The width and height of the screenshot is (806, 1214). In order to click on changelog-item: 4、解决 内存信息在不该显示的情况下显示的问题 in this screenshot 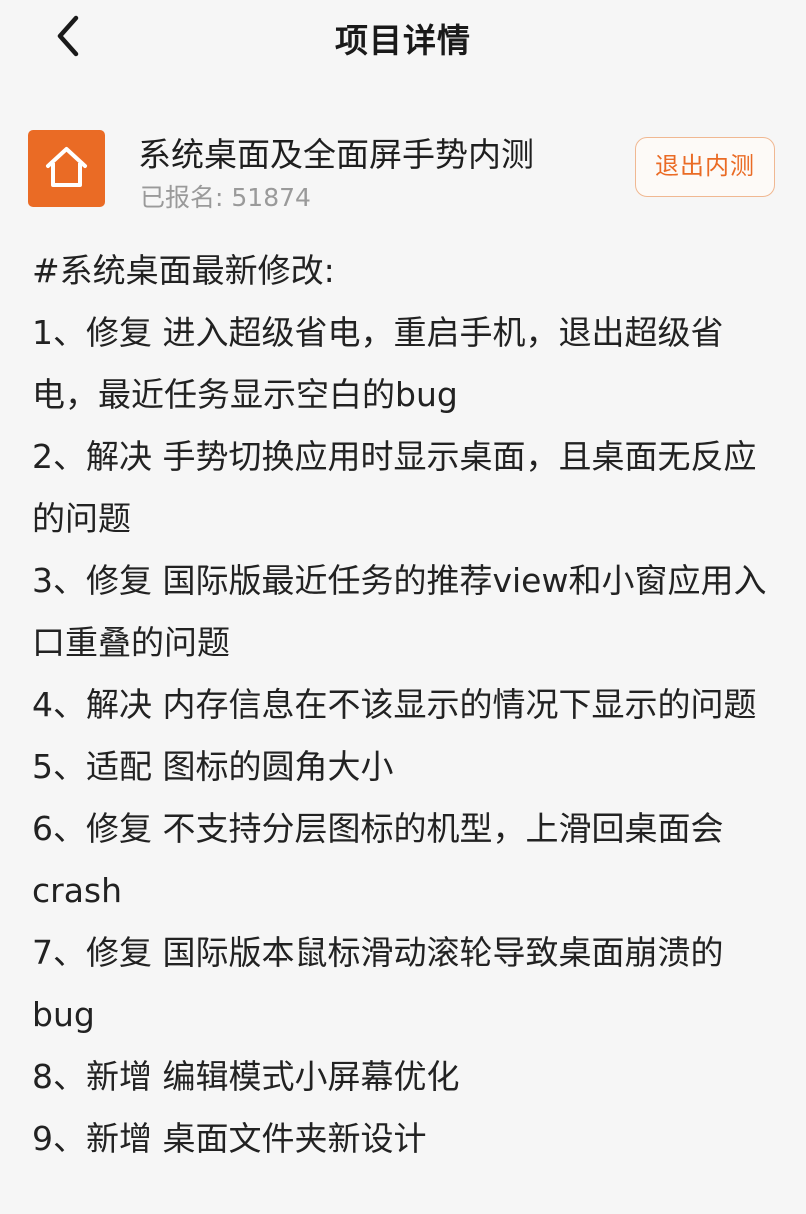, I will do `click(394, 704)`.